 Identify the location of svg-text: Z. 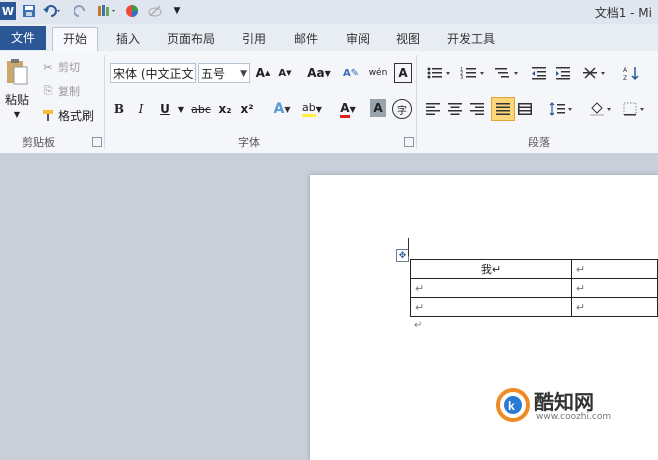
(625, 78).